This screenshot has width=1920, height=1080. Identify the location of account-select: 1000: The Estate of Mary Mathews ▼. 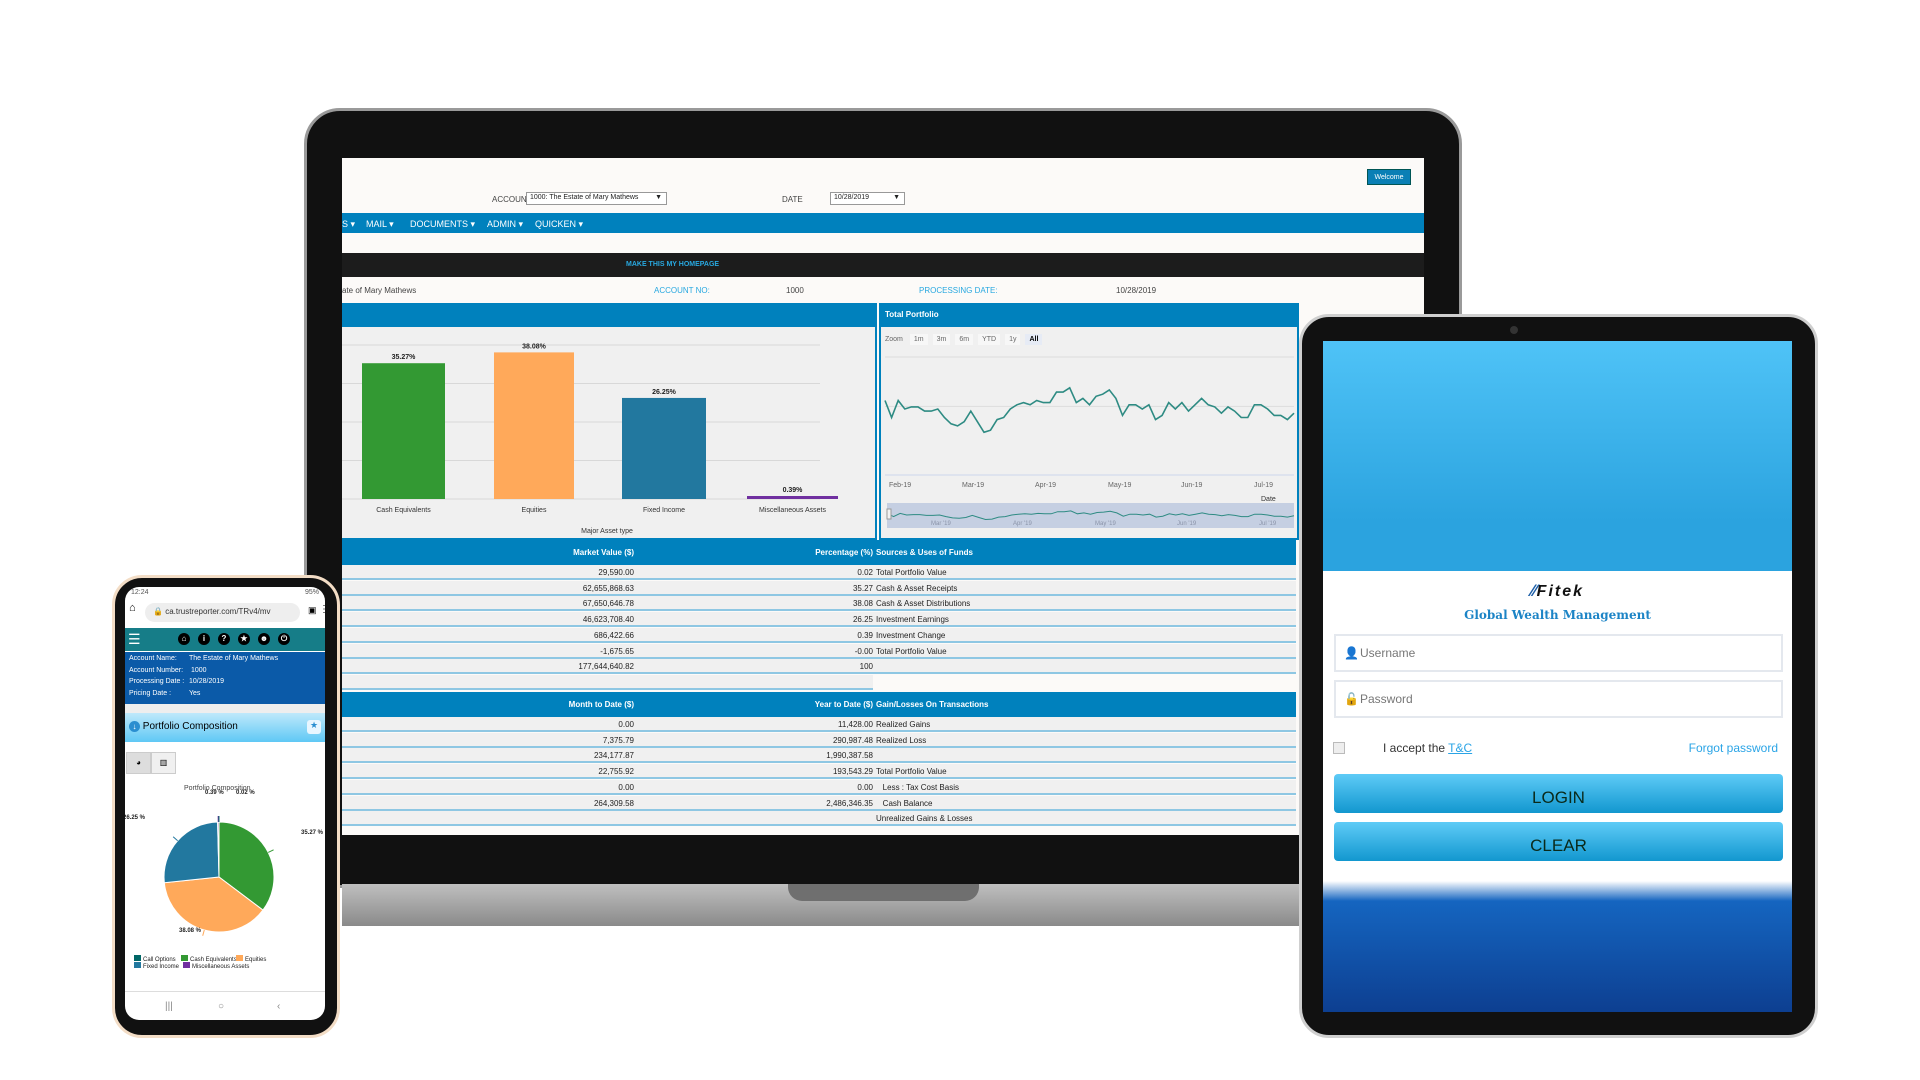
(596, 198).